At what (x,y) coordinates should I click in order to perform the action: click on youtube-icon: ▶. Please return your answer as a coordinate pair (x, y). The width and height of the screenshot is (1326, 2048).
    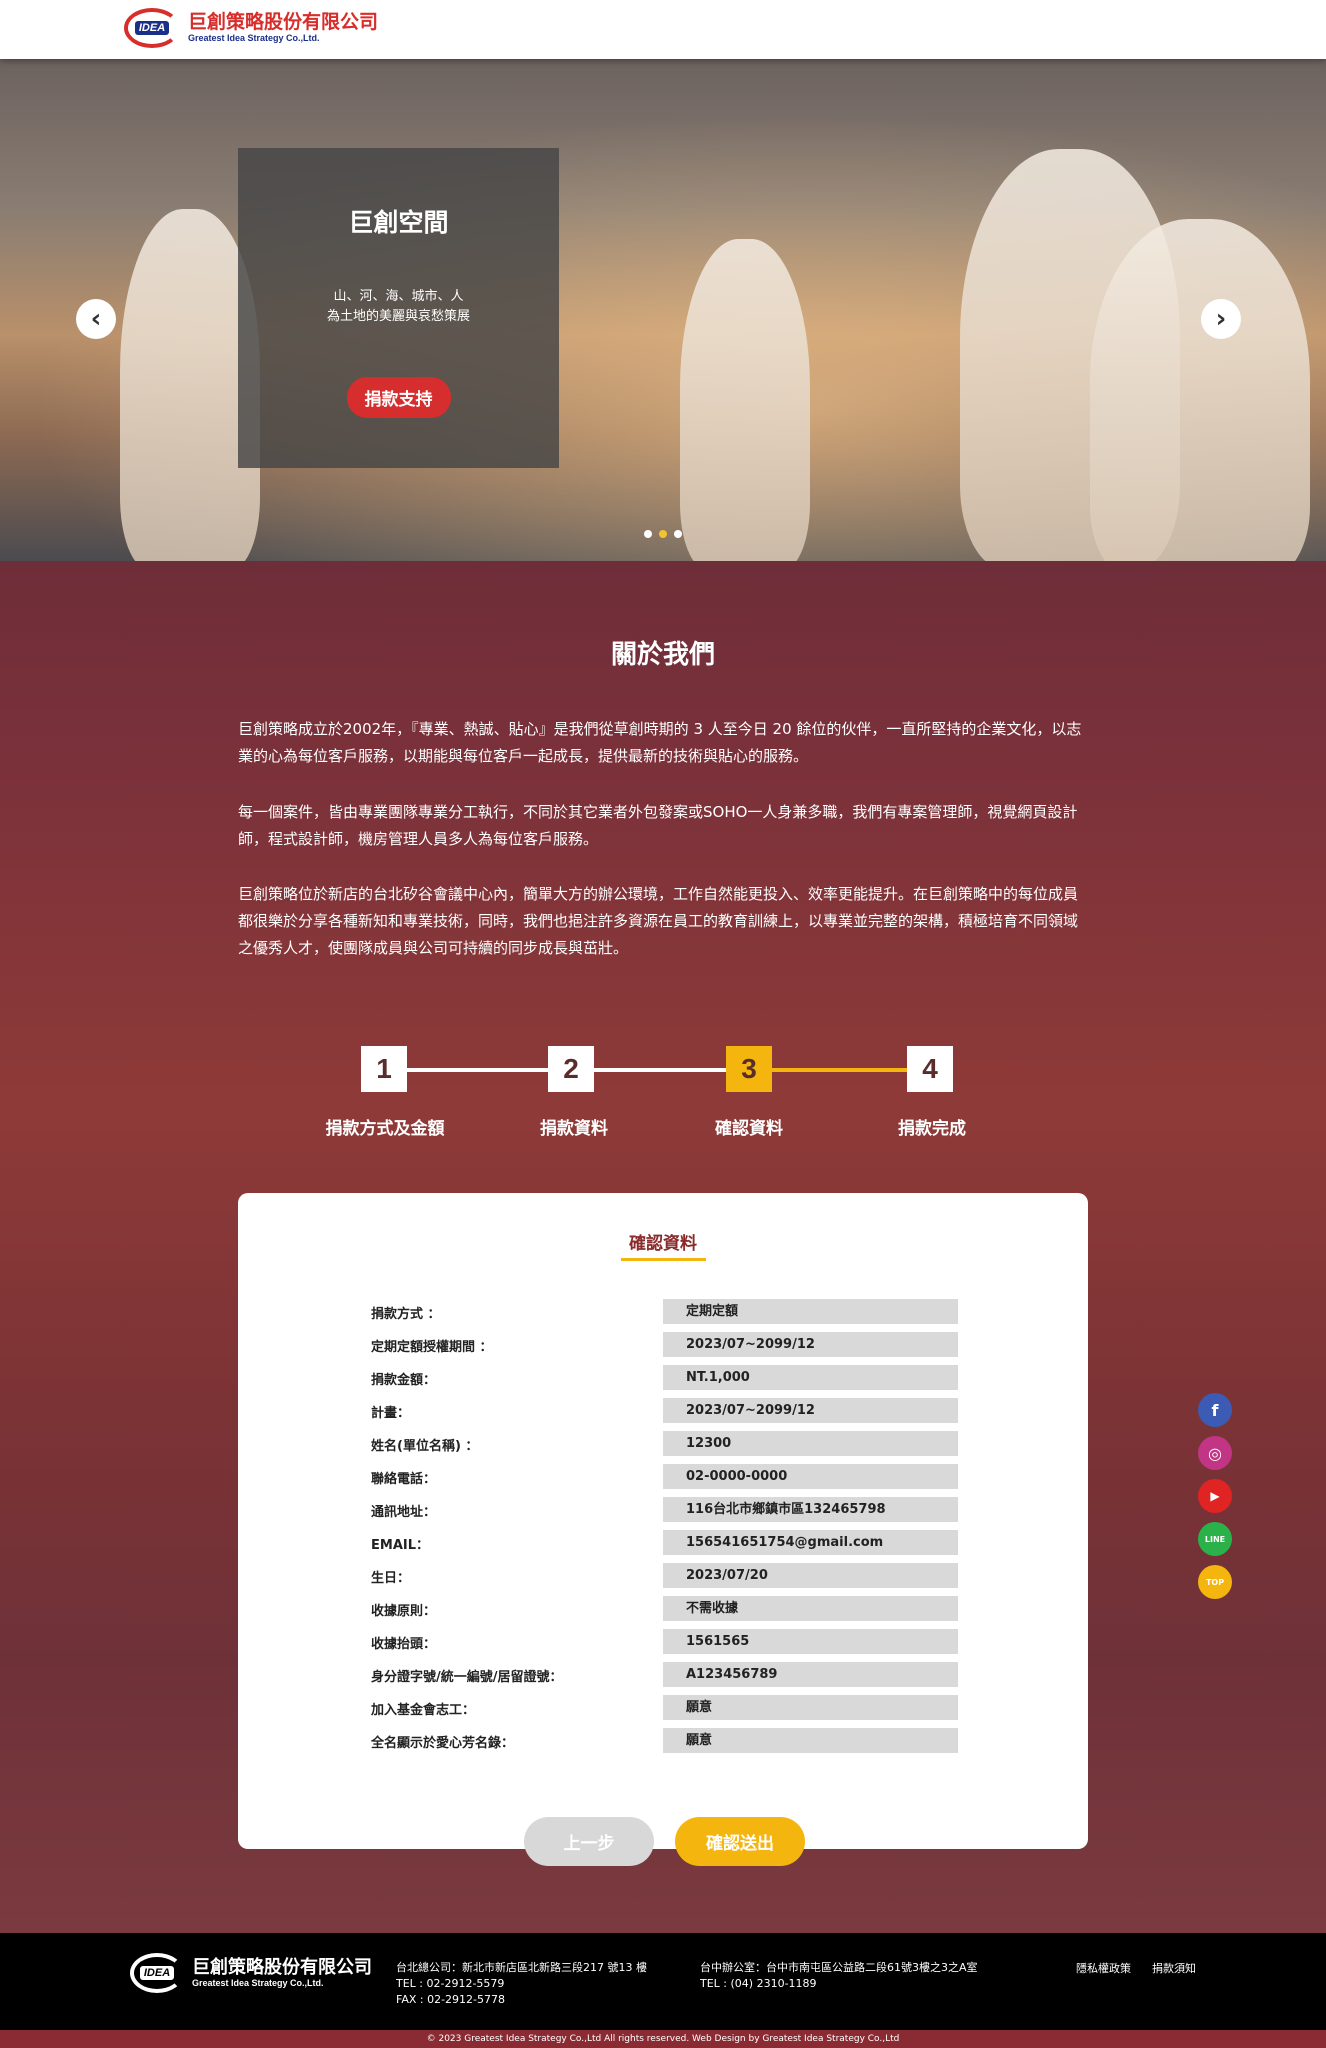
    Looking at the image, I should click on (1215, 1496).